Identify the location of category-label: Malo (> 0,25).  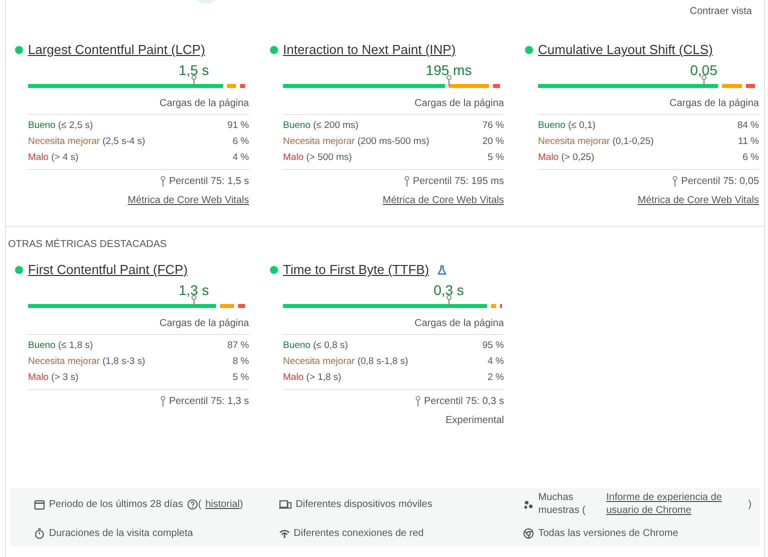
(566, 157).